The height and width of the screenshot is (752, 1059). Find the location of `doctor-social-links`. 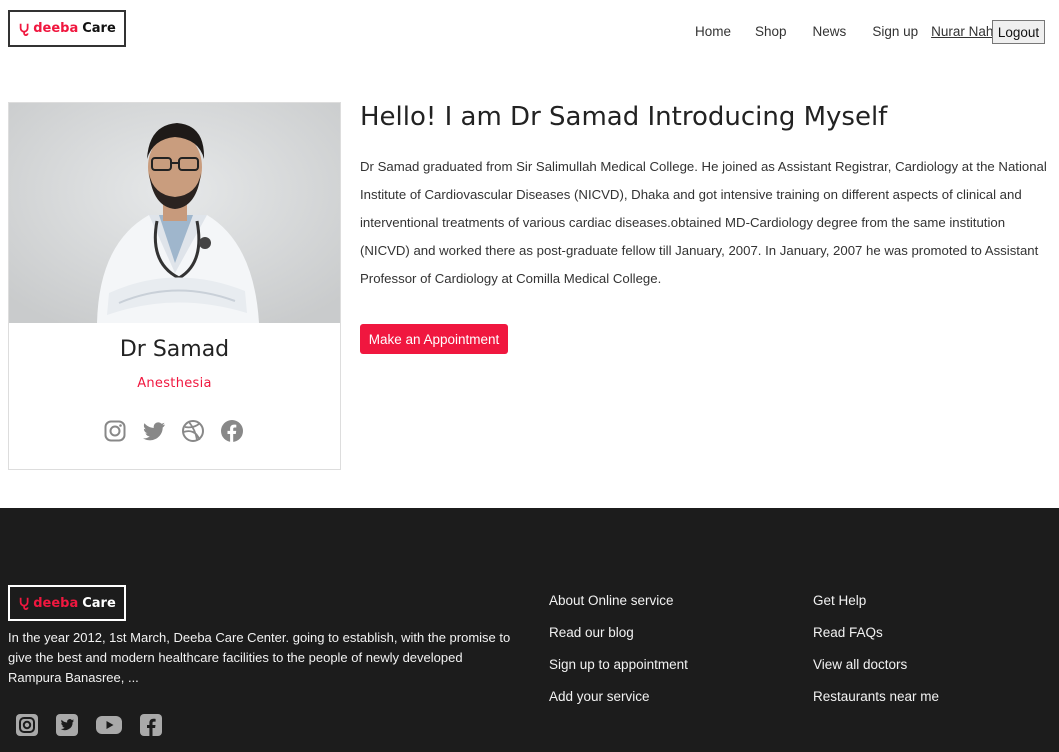

doctor-social-links is located at coordinates (173, 431).